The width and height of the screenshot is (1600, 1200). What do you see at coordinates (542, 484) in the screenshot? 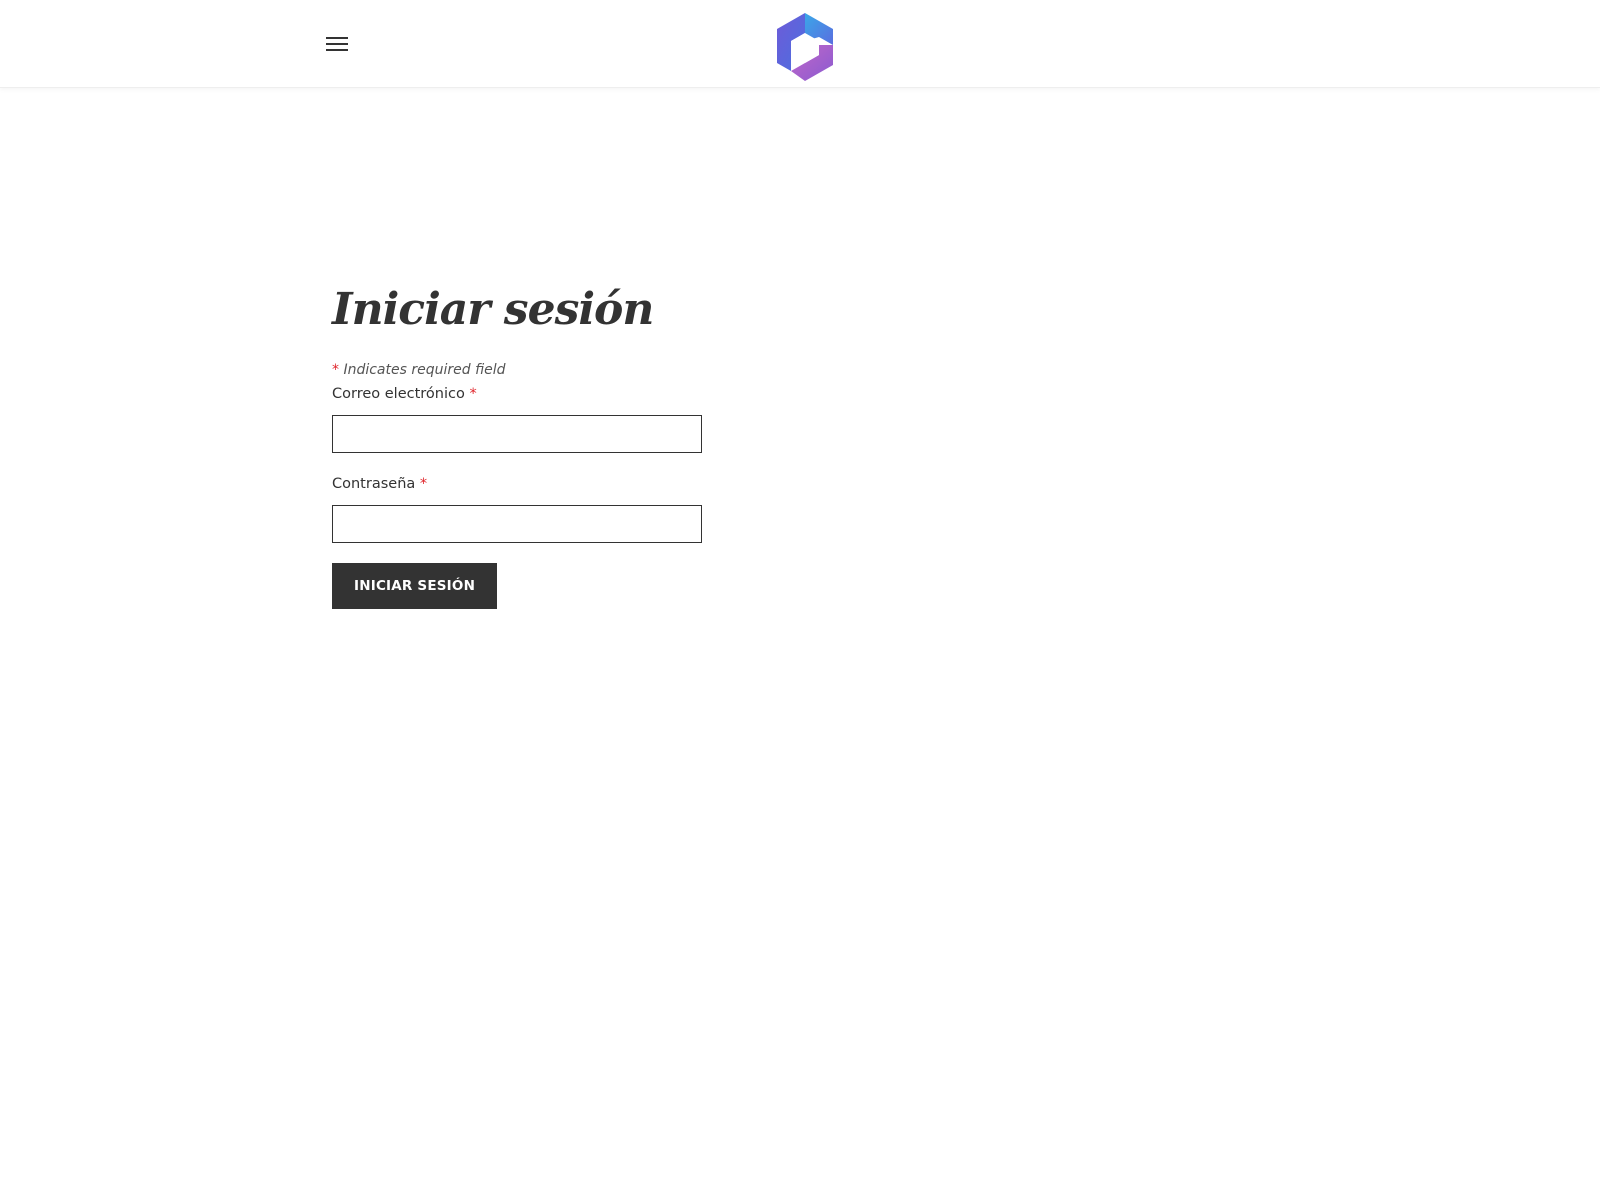
I see `password-label: Contraseña *` at bounding box center [542, 484].